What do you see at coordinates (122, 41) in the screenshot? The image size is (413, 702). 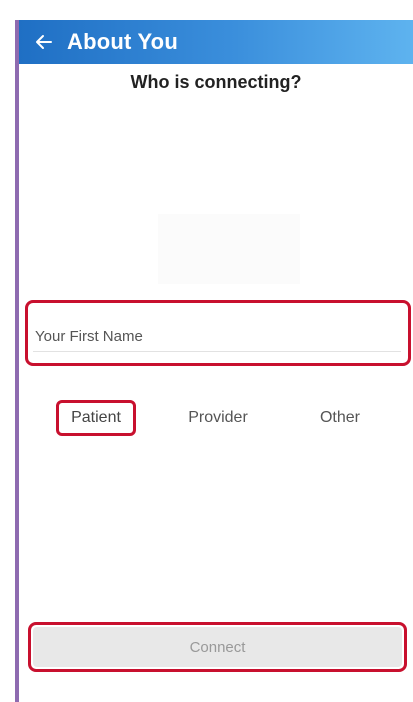 I see `page-title: About You` at bounding box center [122, 41].